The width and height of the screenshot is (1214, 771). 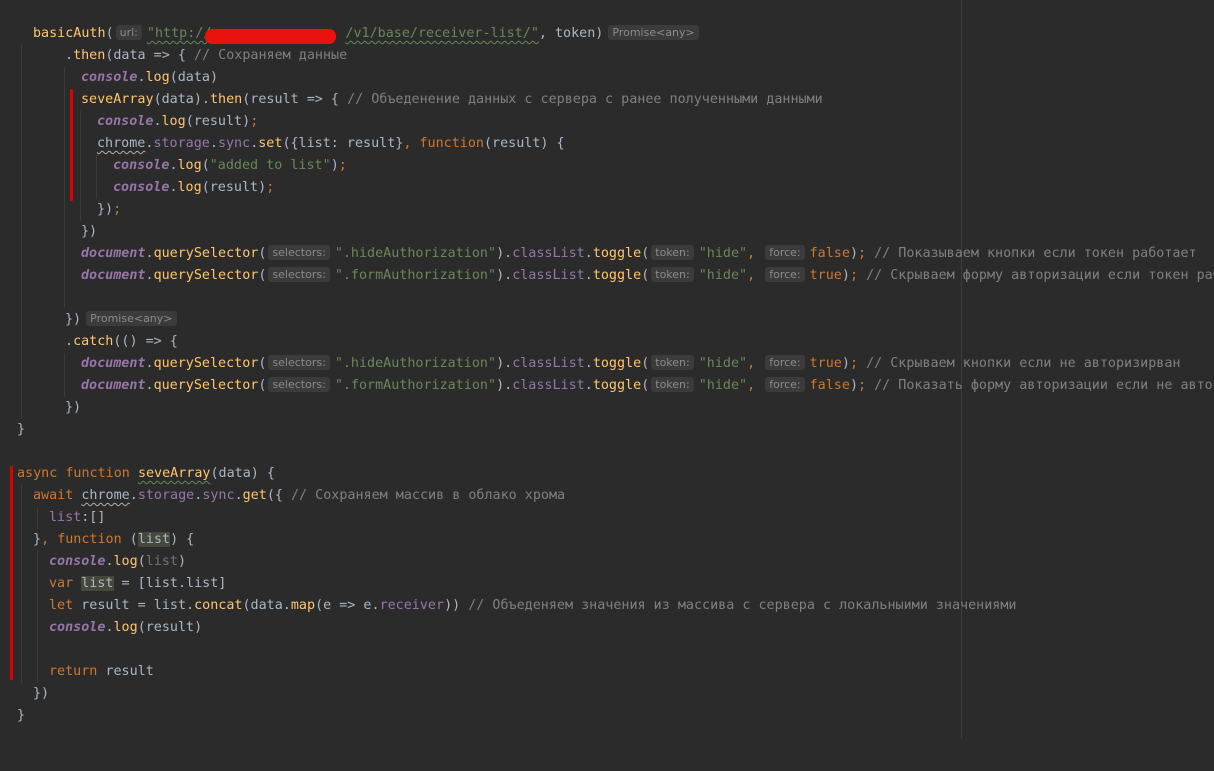 I want to click on code-line: .catch(() => {, so click(x=607, y=342).